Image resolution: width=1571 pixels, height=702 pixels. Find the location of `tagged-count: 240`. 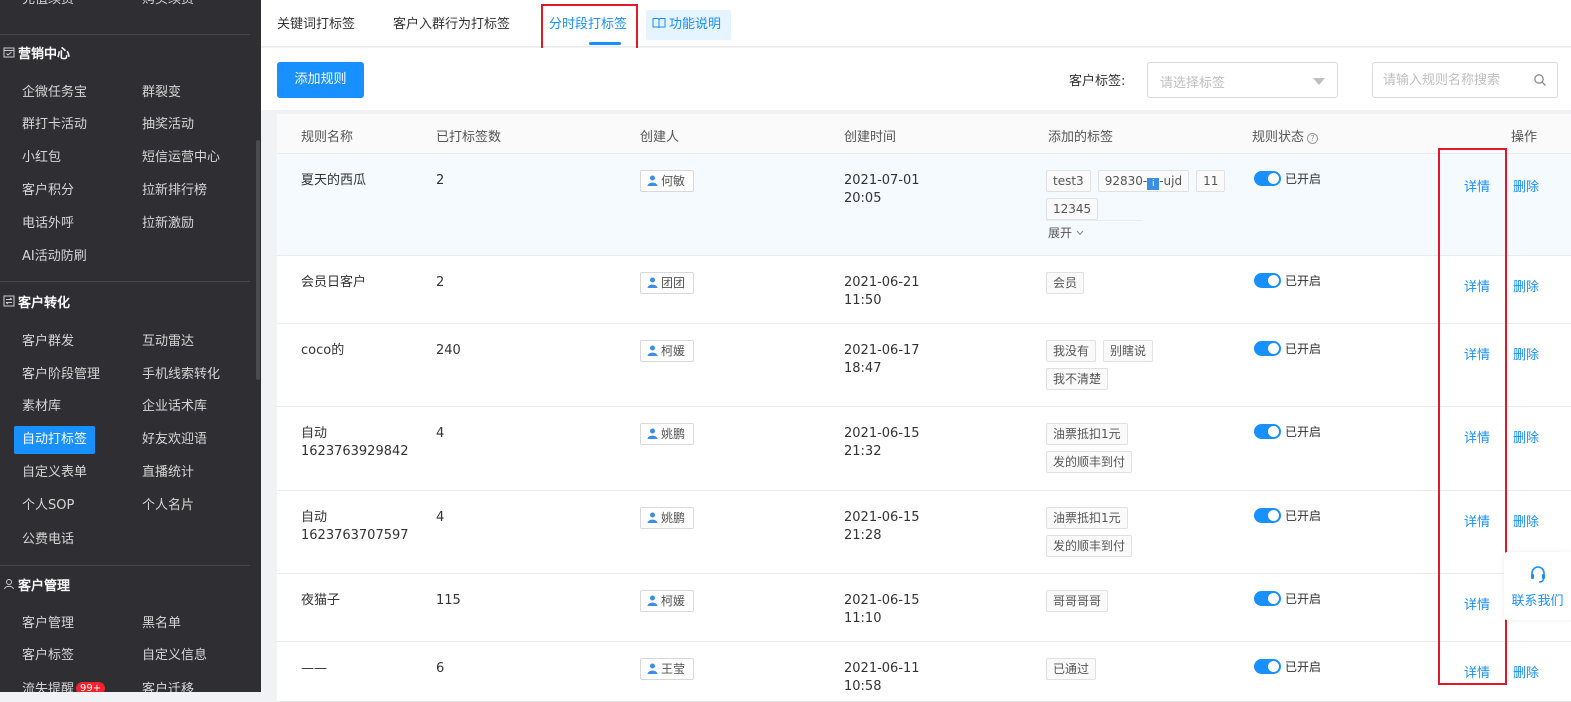

tagged-count: 240 is located at coordinates (448, 350).